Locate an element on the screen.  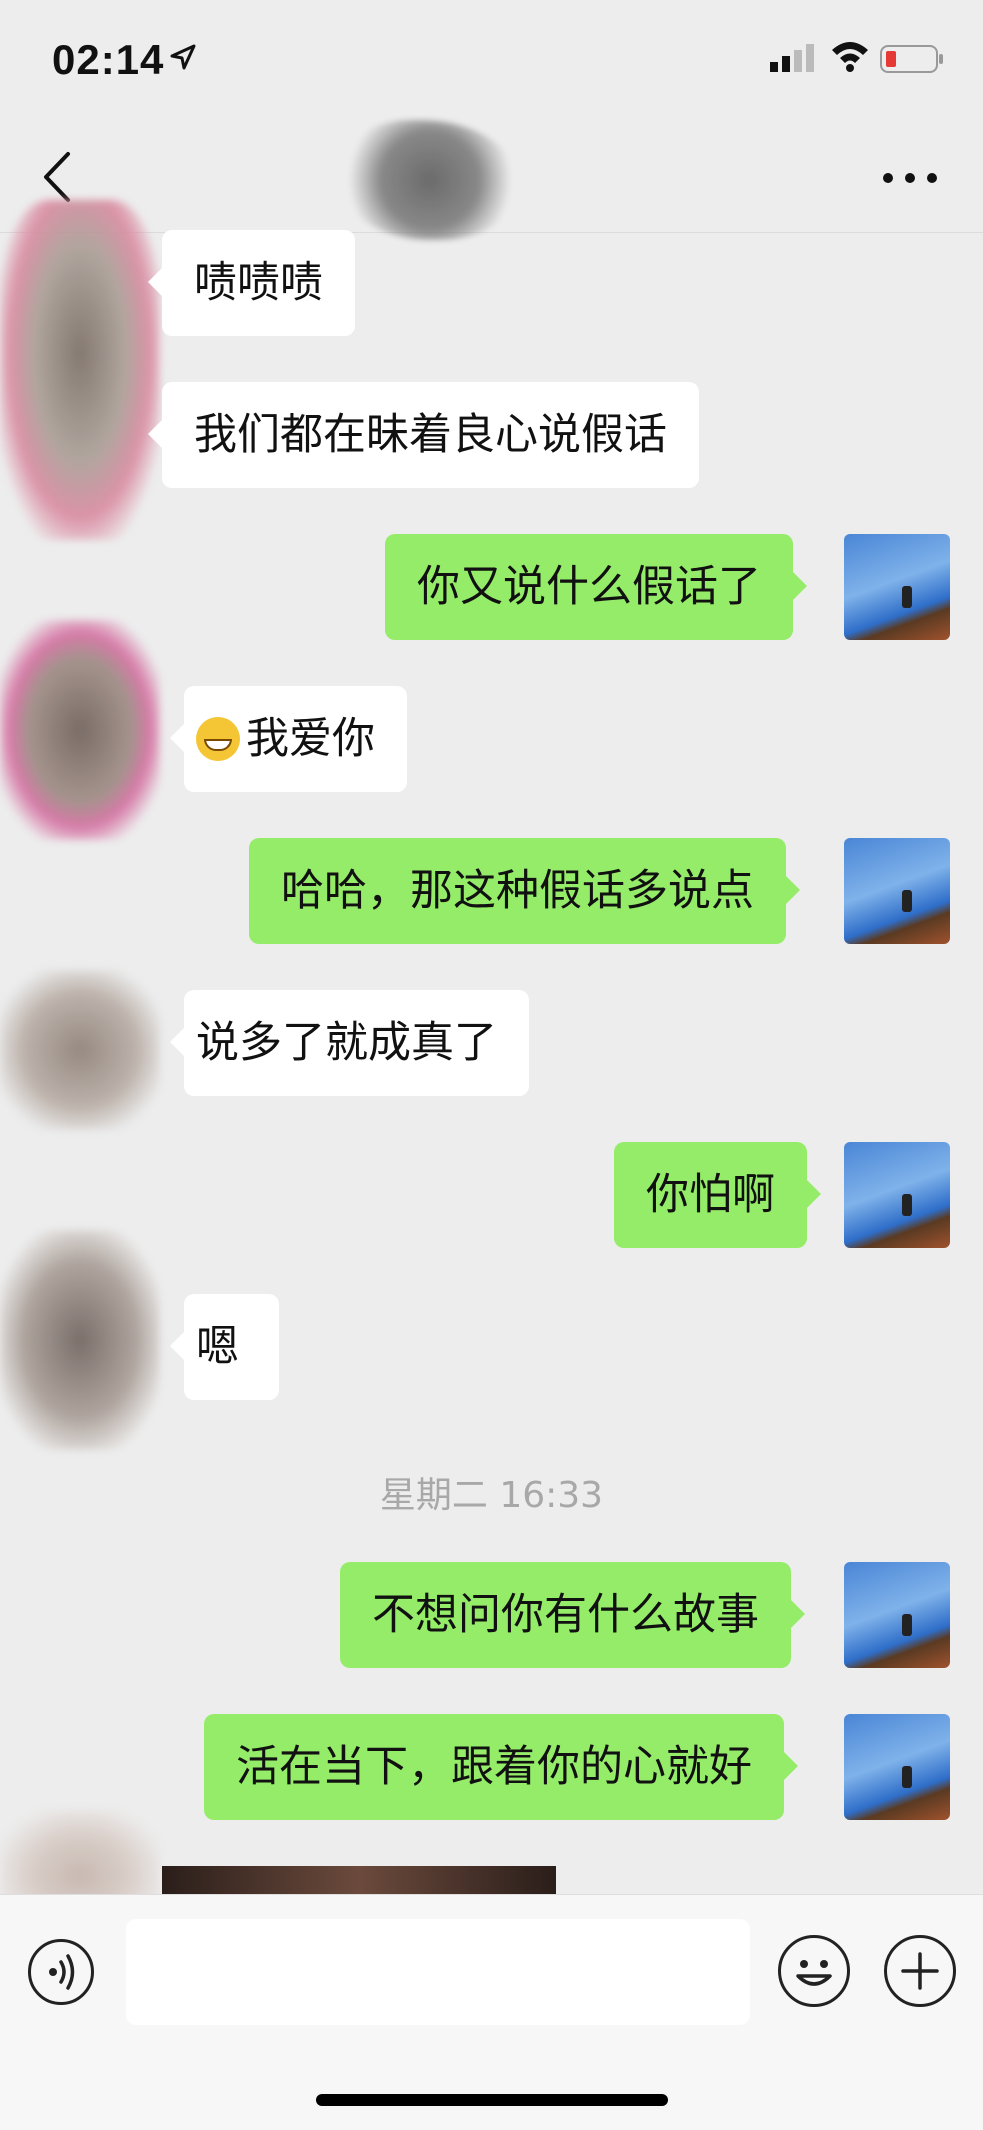
location-arrow-icon is located at coordinates (183, 59).